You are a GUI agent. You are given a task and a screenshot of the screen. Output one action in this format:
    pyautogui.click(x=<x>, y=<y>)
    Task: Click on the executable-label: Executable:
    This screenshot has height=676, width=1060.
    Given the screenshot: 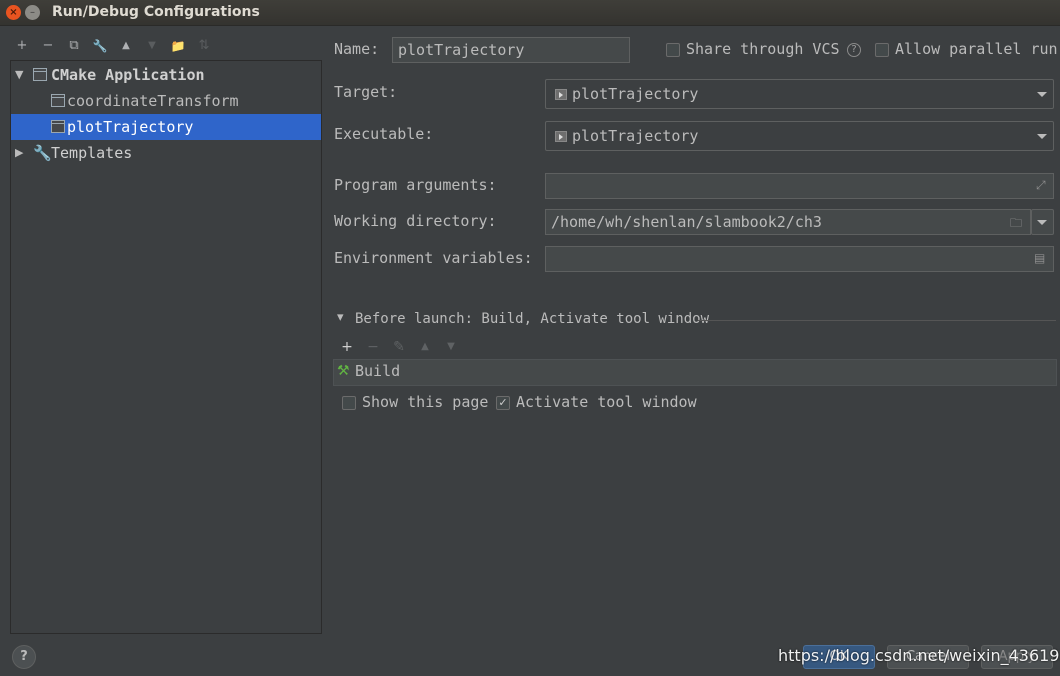 What is the action you would take?
    pyautogui.click(x=384, y=134)
    